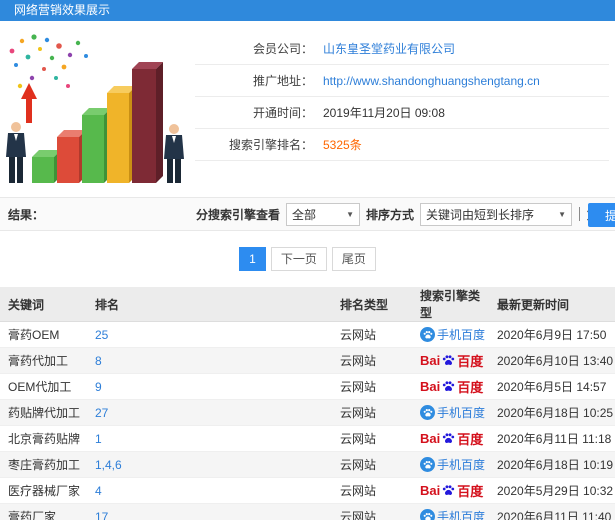 The height and width of the screenshot is (520, 615). What do you see at coordinates (43, 412) in the screenshot?
I see `keyword-cell: 药贴牌代加工` at bounding box center [43, 412].